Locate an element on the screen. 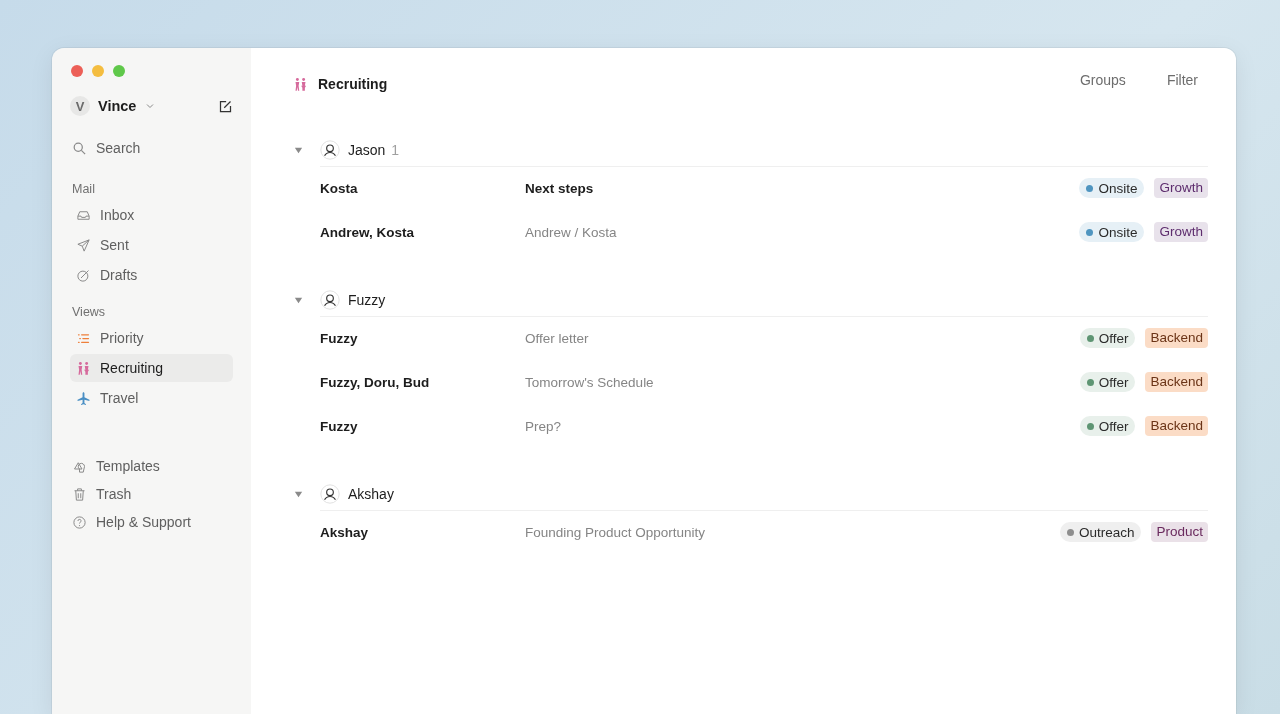 The width and height of the screenshot is (1280, 714). section-label: Views is located at coordinates (89, 312).